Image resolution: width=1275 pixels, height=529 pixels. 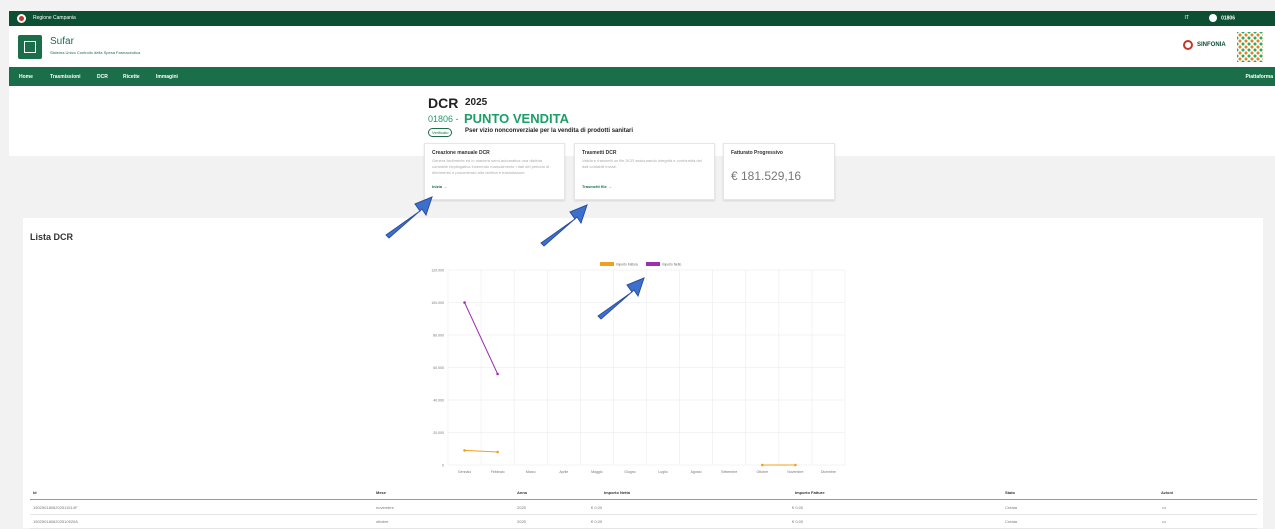 I want to click on col-header-azioni: Azioni, so click(x=1167, y=492).